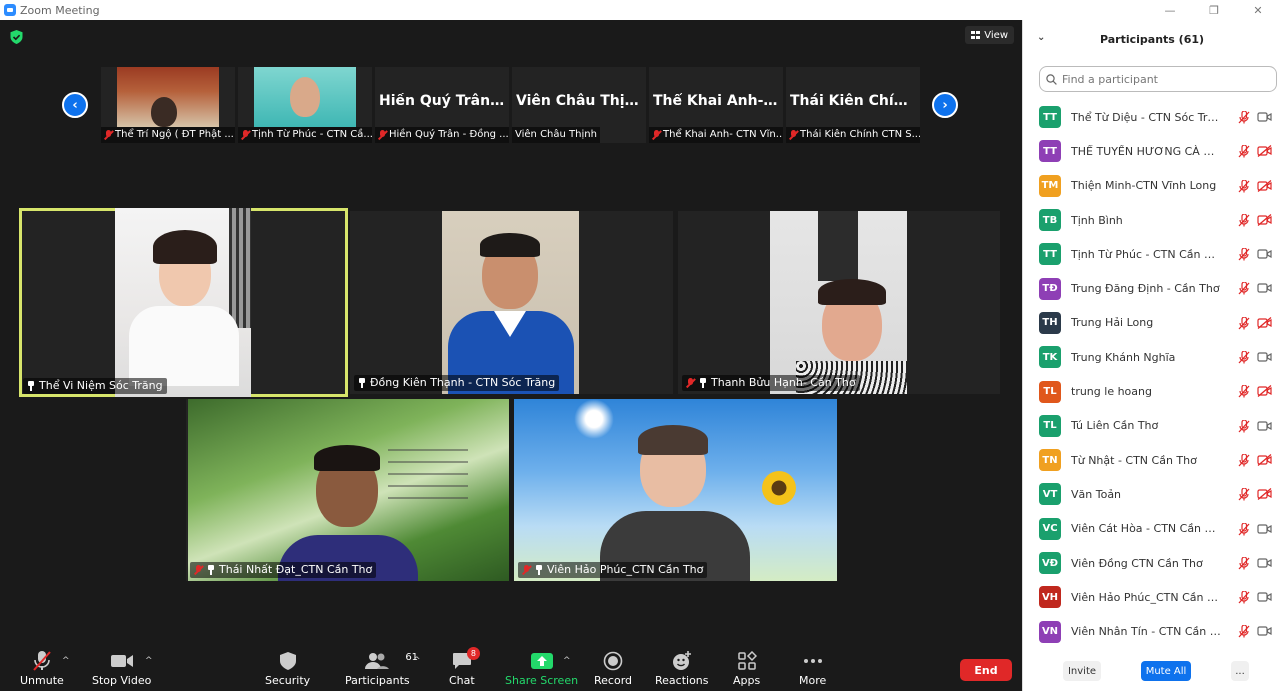  I want to click on view-button: View, so click(989, 35).